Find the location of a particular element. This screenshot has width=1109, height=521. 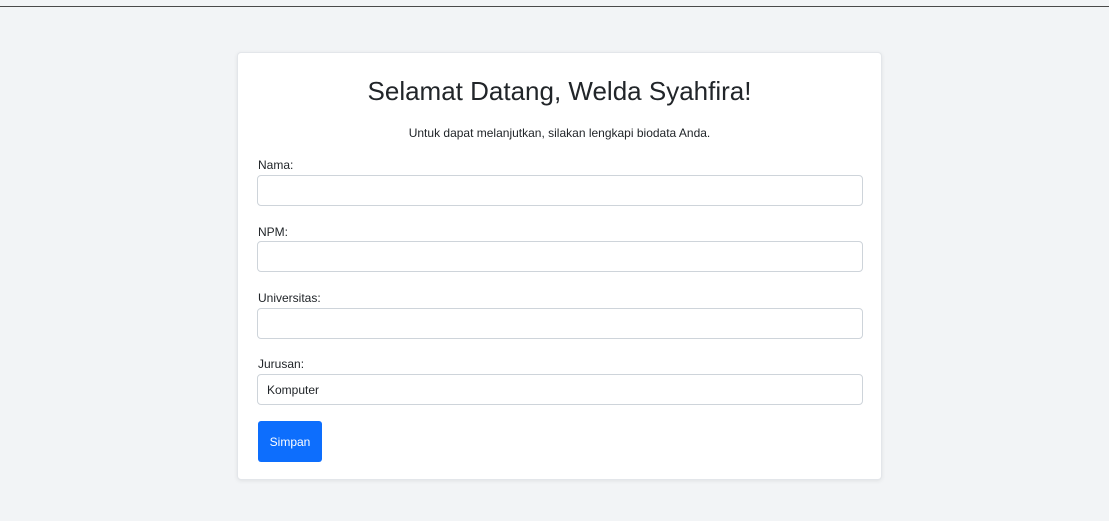

save-button: Simpan is located at coordinates (290, 441).